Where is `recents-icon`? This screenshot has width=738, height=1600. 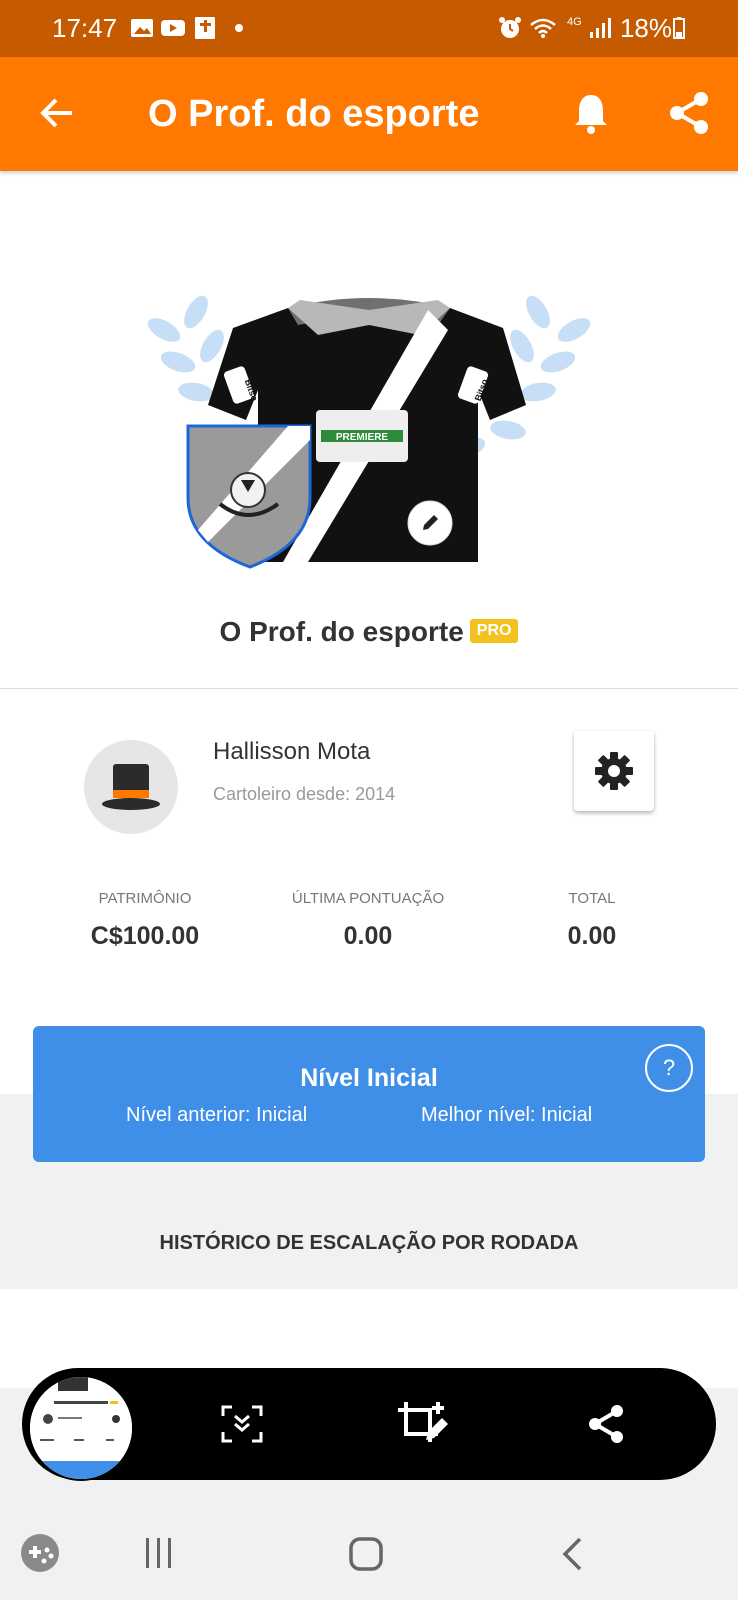
recents-icon is located at coordinates (159, 1553).